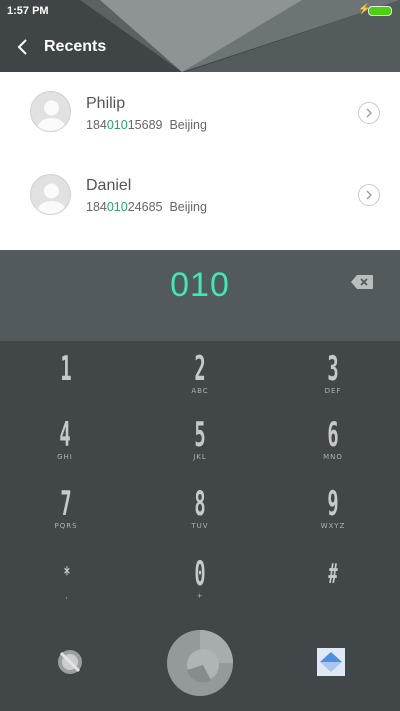 The width and height of the screenshot is (400, 711). I want to click on chevron-left-icon, so click(22, 47).